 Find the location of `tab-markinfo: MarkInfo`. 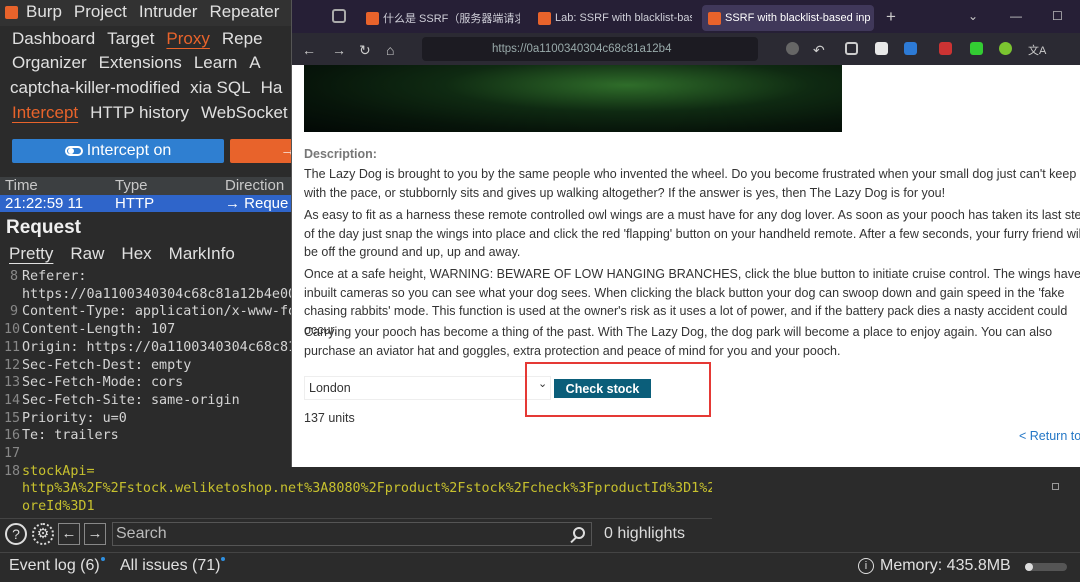

tab-markinfo: MarkInfo is located at coordinates (197, 254).